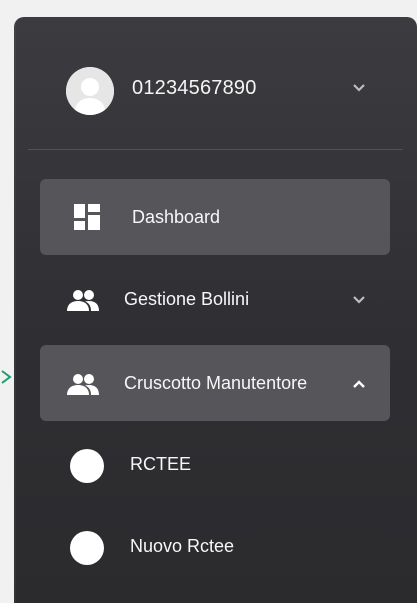 The height and width of the screenshot is (603, 417). I want to click on avatar-person-icon, so click(90, 91).